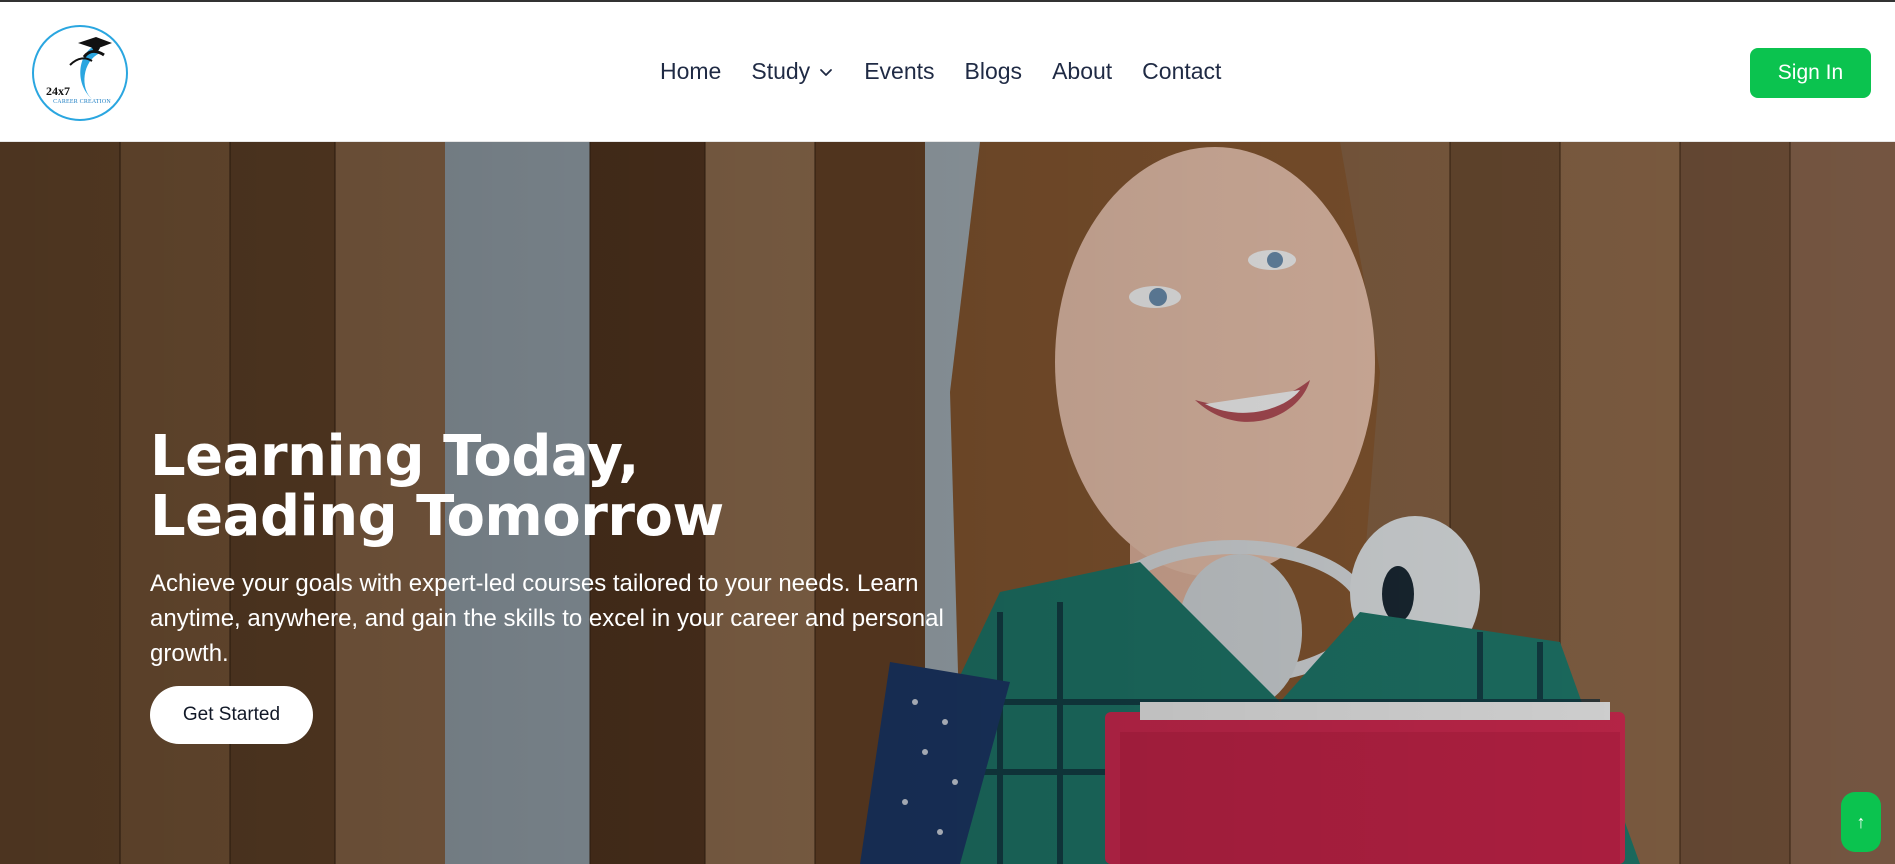 This screenshot has width=1895, height=864. I want to click on nav-item-blogs: Blogs, so click(994, 71).